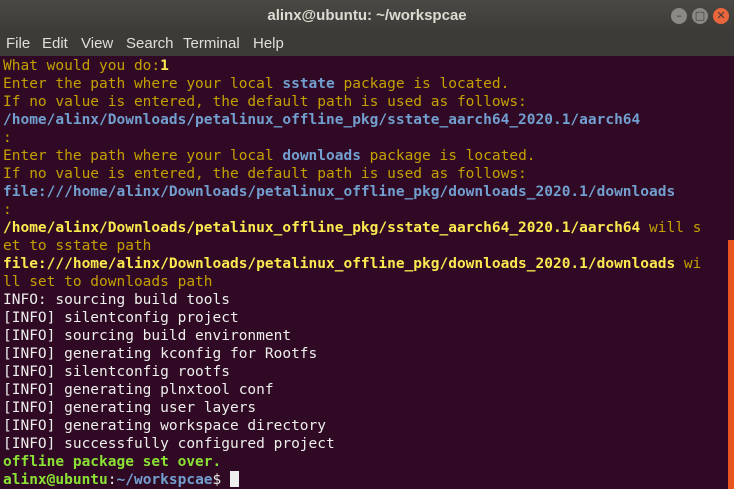 The image size is (734, 489). I want to click on scrollbar, so click(731, 364).